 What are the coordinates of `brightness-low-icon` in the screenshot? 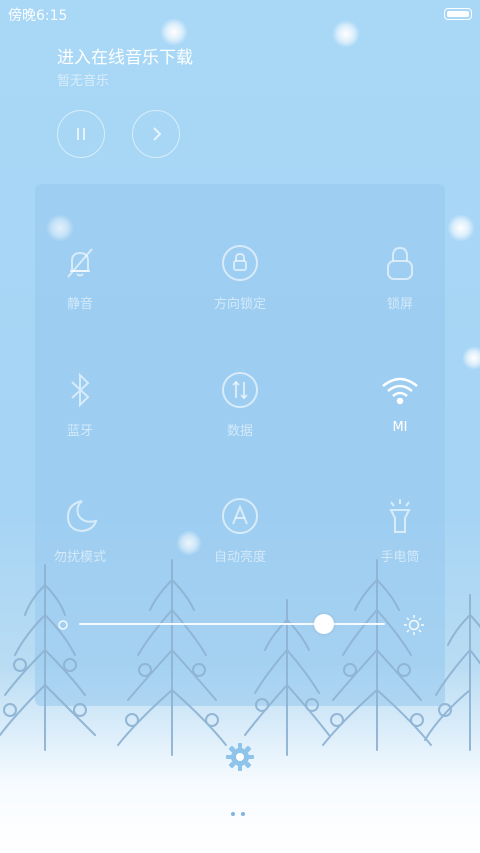 It's located at (63, 625).